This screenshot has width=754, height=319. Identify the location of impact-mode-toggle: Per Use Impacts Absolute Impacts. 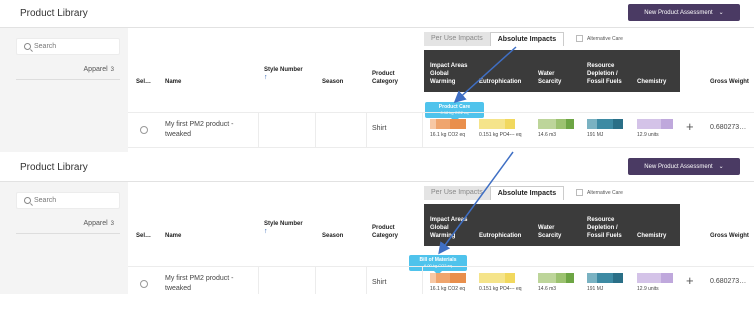
(494, 193).